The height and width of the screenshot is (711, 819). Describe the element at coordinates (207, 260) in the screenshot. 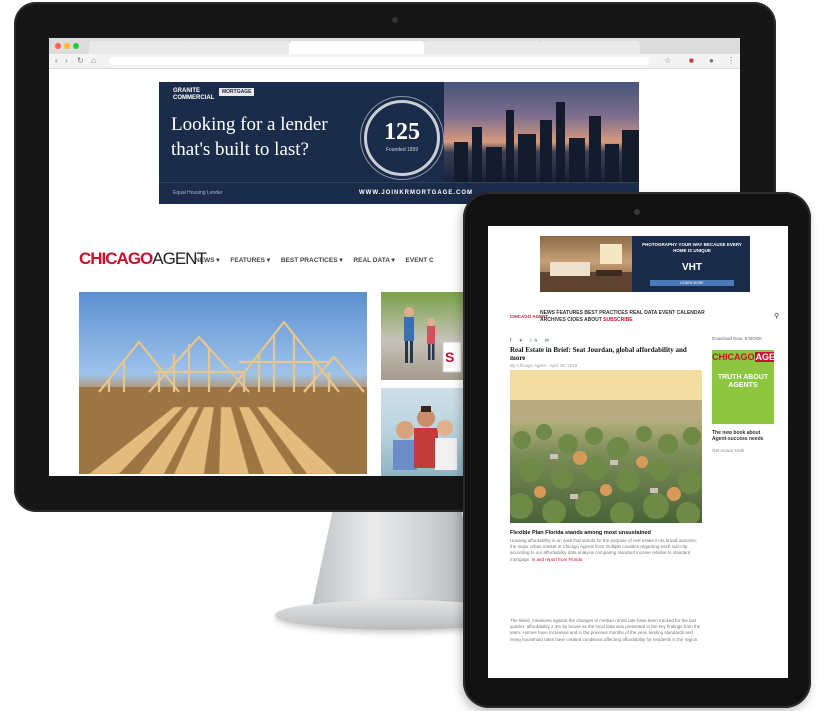

I see `nav-news: NEWS ▾` at that location.